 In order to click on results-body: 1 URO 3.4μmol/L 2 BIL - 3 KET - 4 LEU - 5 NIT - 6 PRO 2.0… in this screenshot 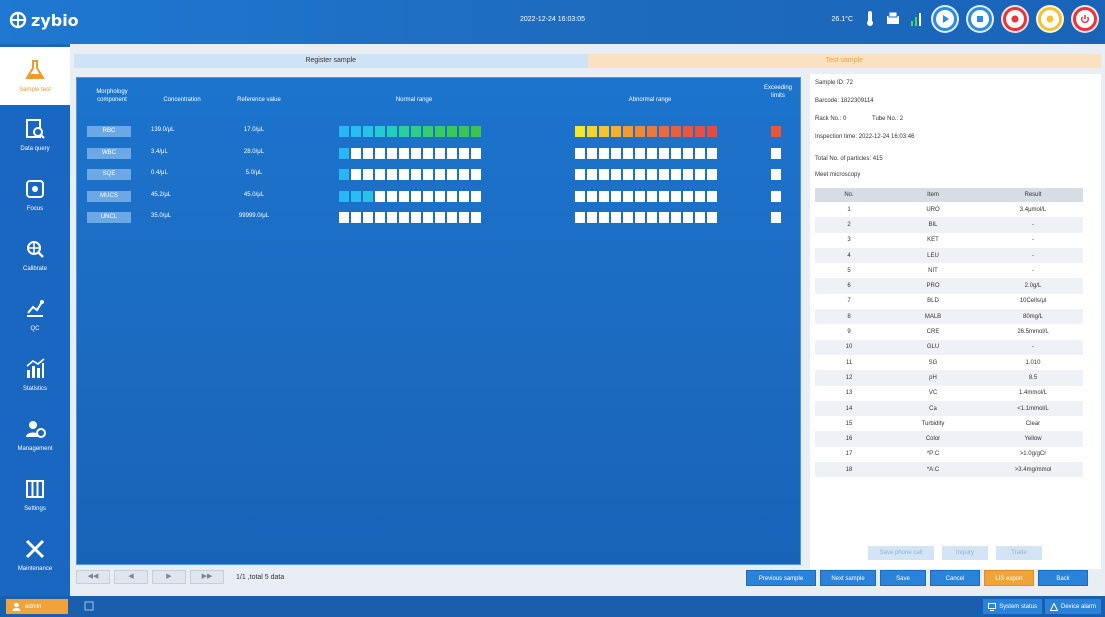, I will do `click(949, 340)`.